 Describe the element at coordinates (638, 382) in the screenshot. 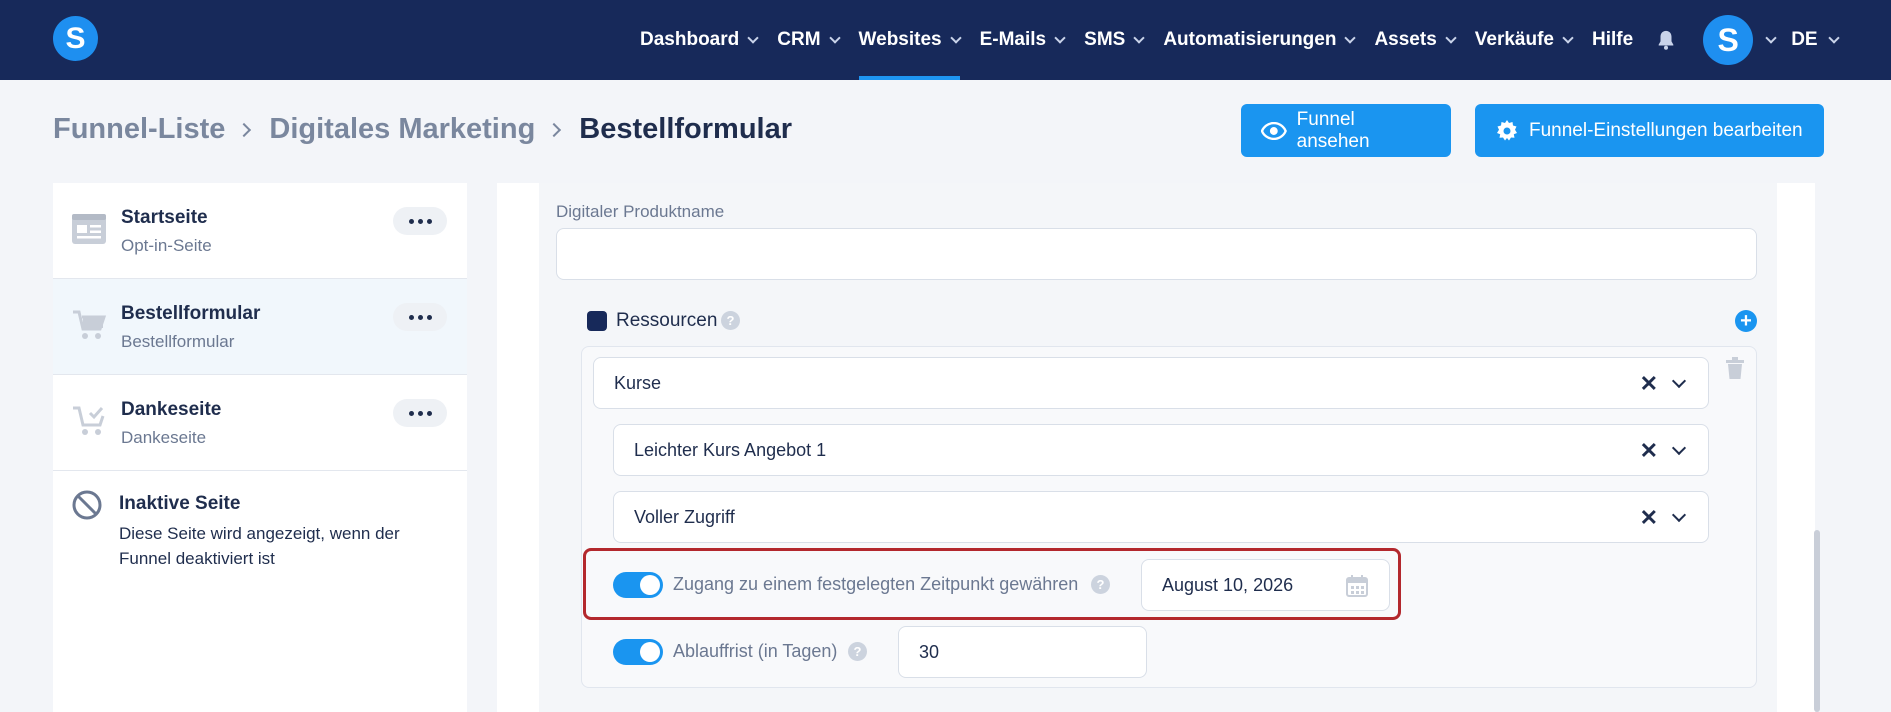

I see `resource-type-value: Kurse` at that location.